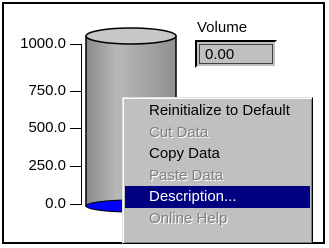 The width and height of the screenshot is (329, 248). Describe the element at coordinates (47, 127) in the screenshot. I see `scale-tick-label: 500.0` at that location.